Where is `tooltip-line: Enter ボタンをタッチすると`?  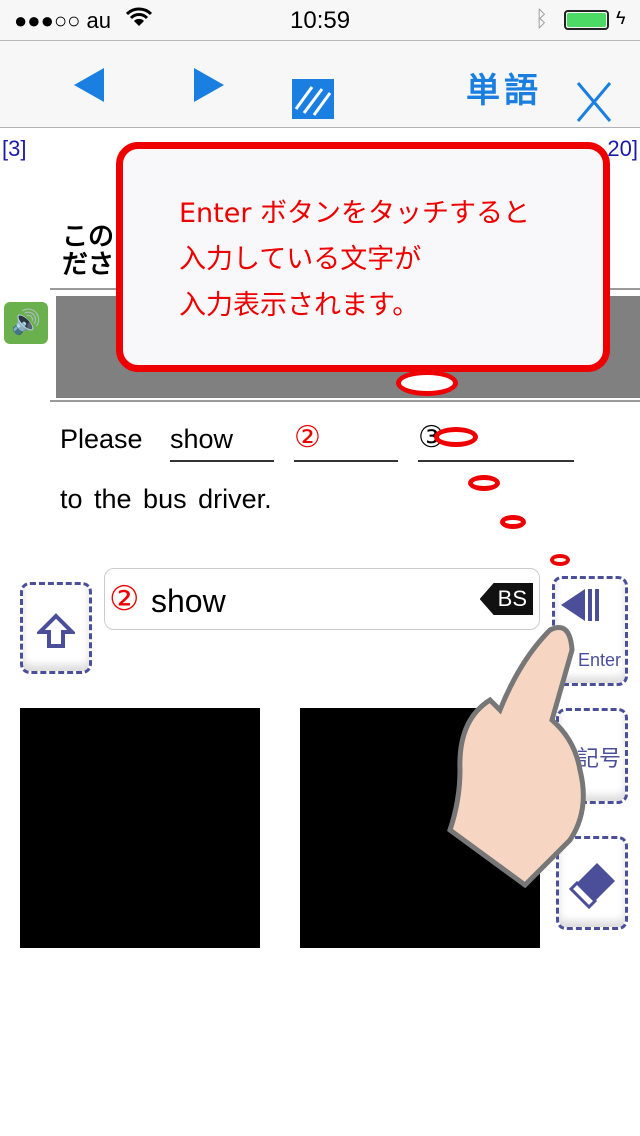
tooltip-line: Enter ボタンをタッチすると is located at coordinates (355, 213).